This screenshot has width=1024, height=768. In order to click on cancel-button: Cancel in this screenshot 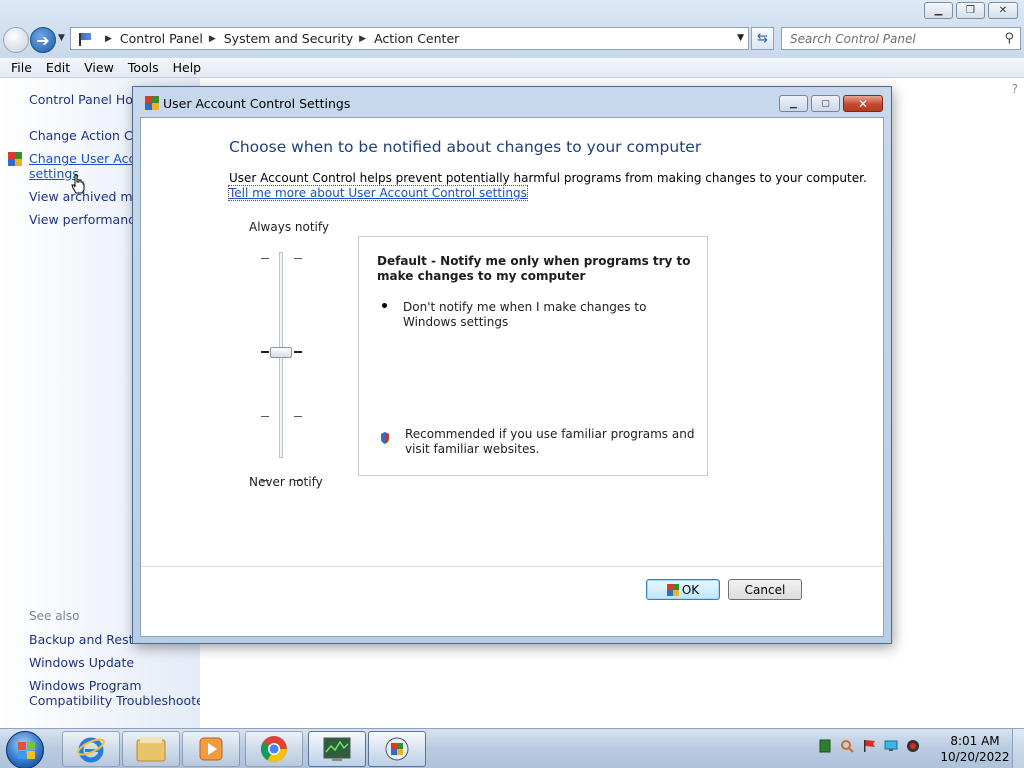, I will do `click(765, 589)`.